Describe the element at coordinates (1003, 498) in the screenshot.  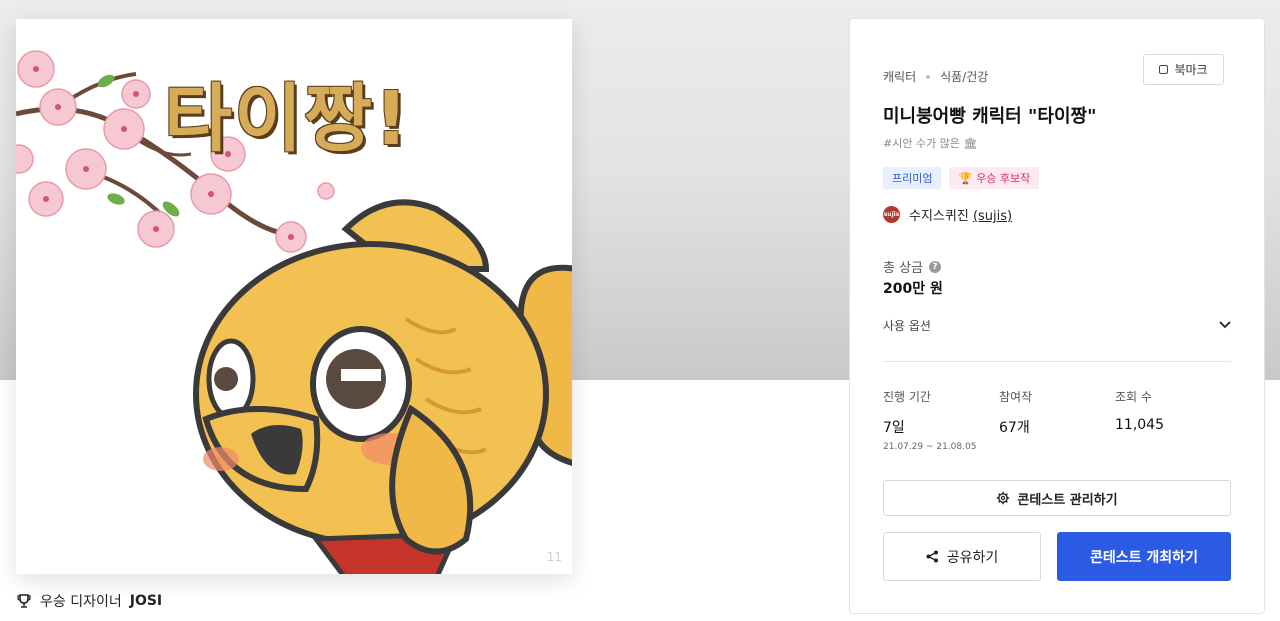
I see `gear-icon` at that location.